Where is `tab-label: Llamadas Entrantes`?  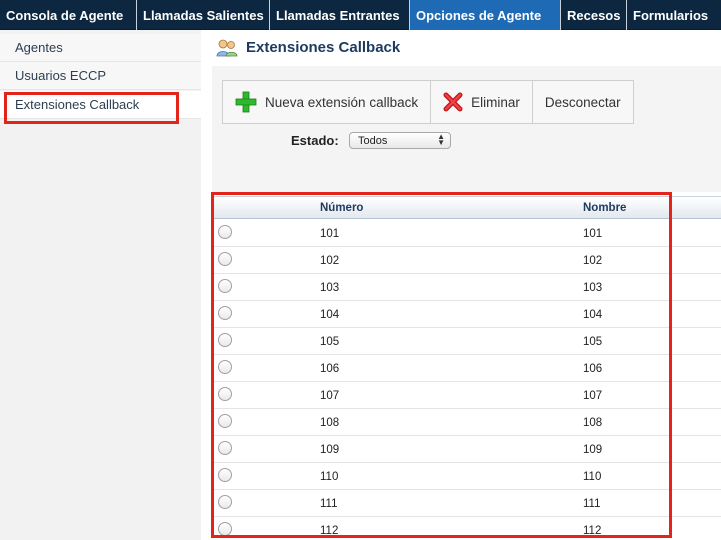 tab-label: Llamadas Entrantes is located at coordinates (338, 15).